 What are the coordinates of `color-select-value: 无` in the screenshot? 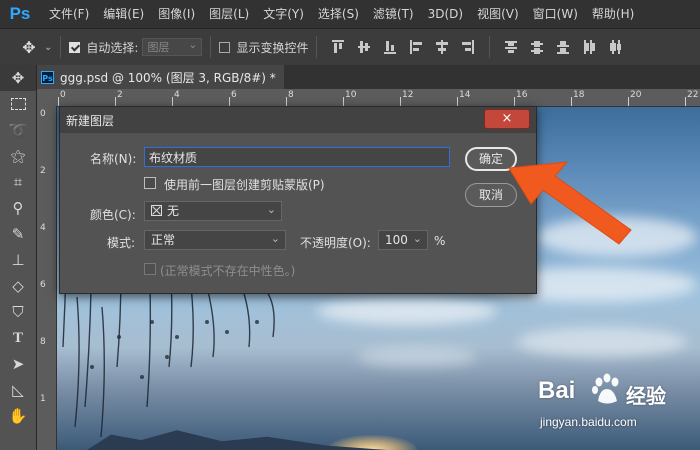 It's located at (173, 211).